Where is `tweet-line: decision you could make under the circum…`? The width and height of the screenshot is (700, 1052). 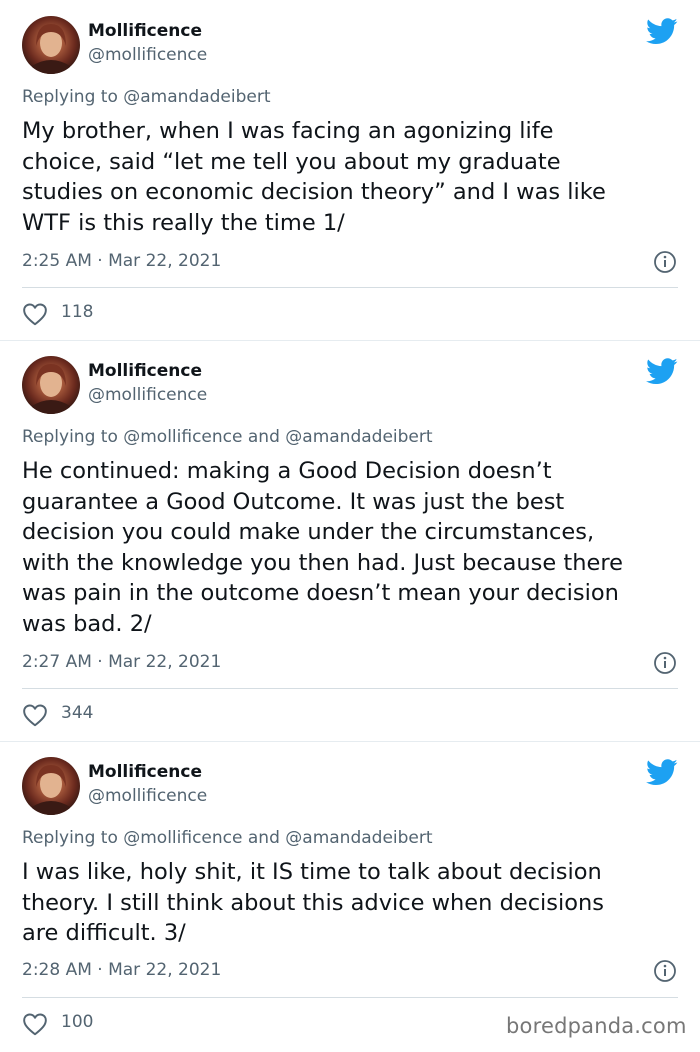 tweet-line: decision you could make under the circum… is located at coordinates (308, 532).